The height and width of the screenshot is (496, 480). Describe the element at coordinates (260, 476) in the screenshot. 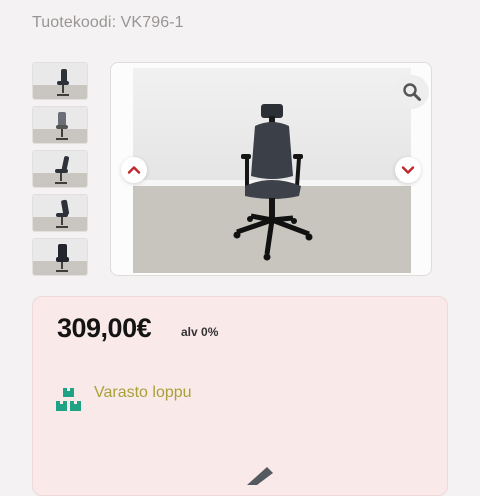

I see `wrench-icon` at that location.